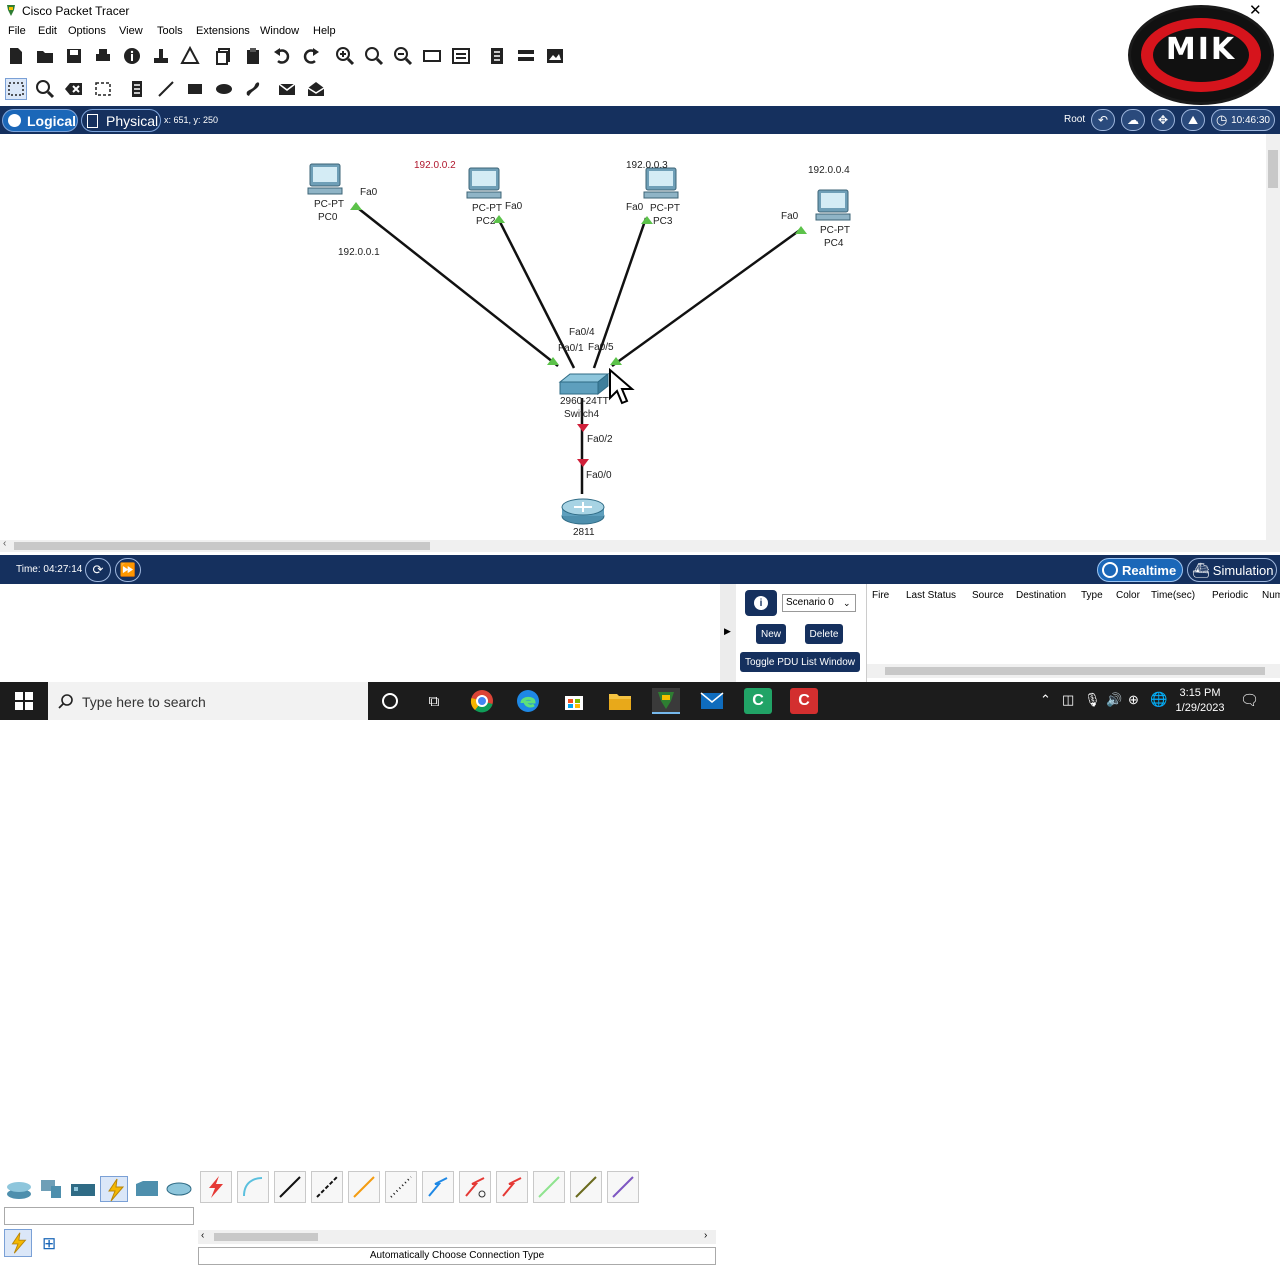 The image size is (1280, 1265). Describe the element at coordinates (586, 1187) in the screenshot. I see `iot-cable-icon` at that location.